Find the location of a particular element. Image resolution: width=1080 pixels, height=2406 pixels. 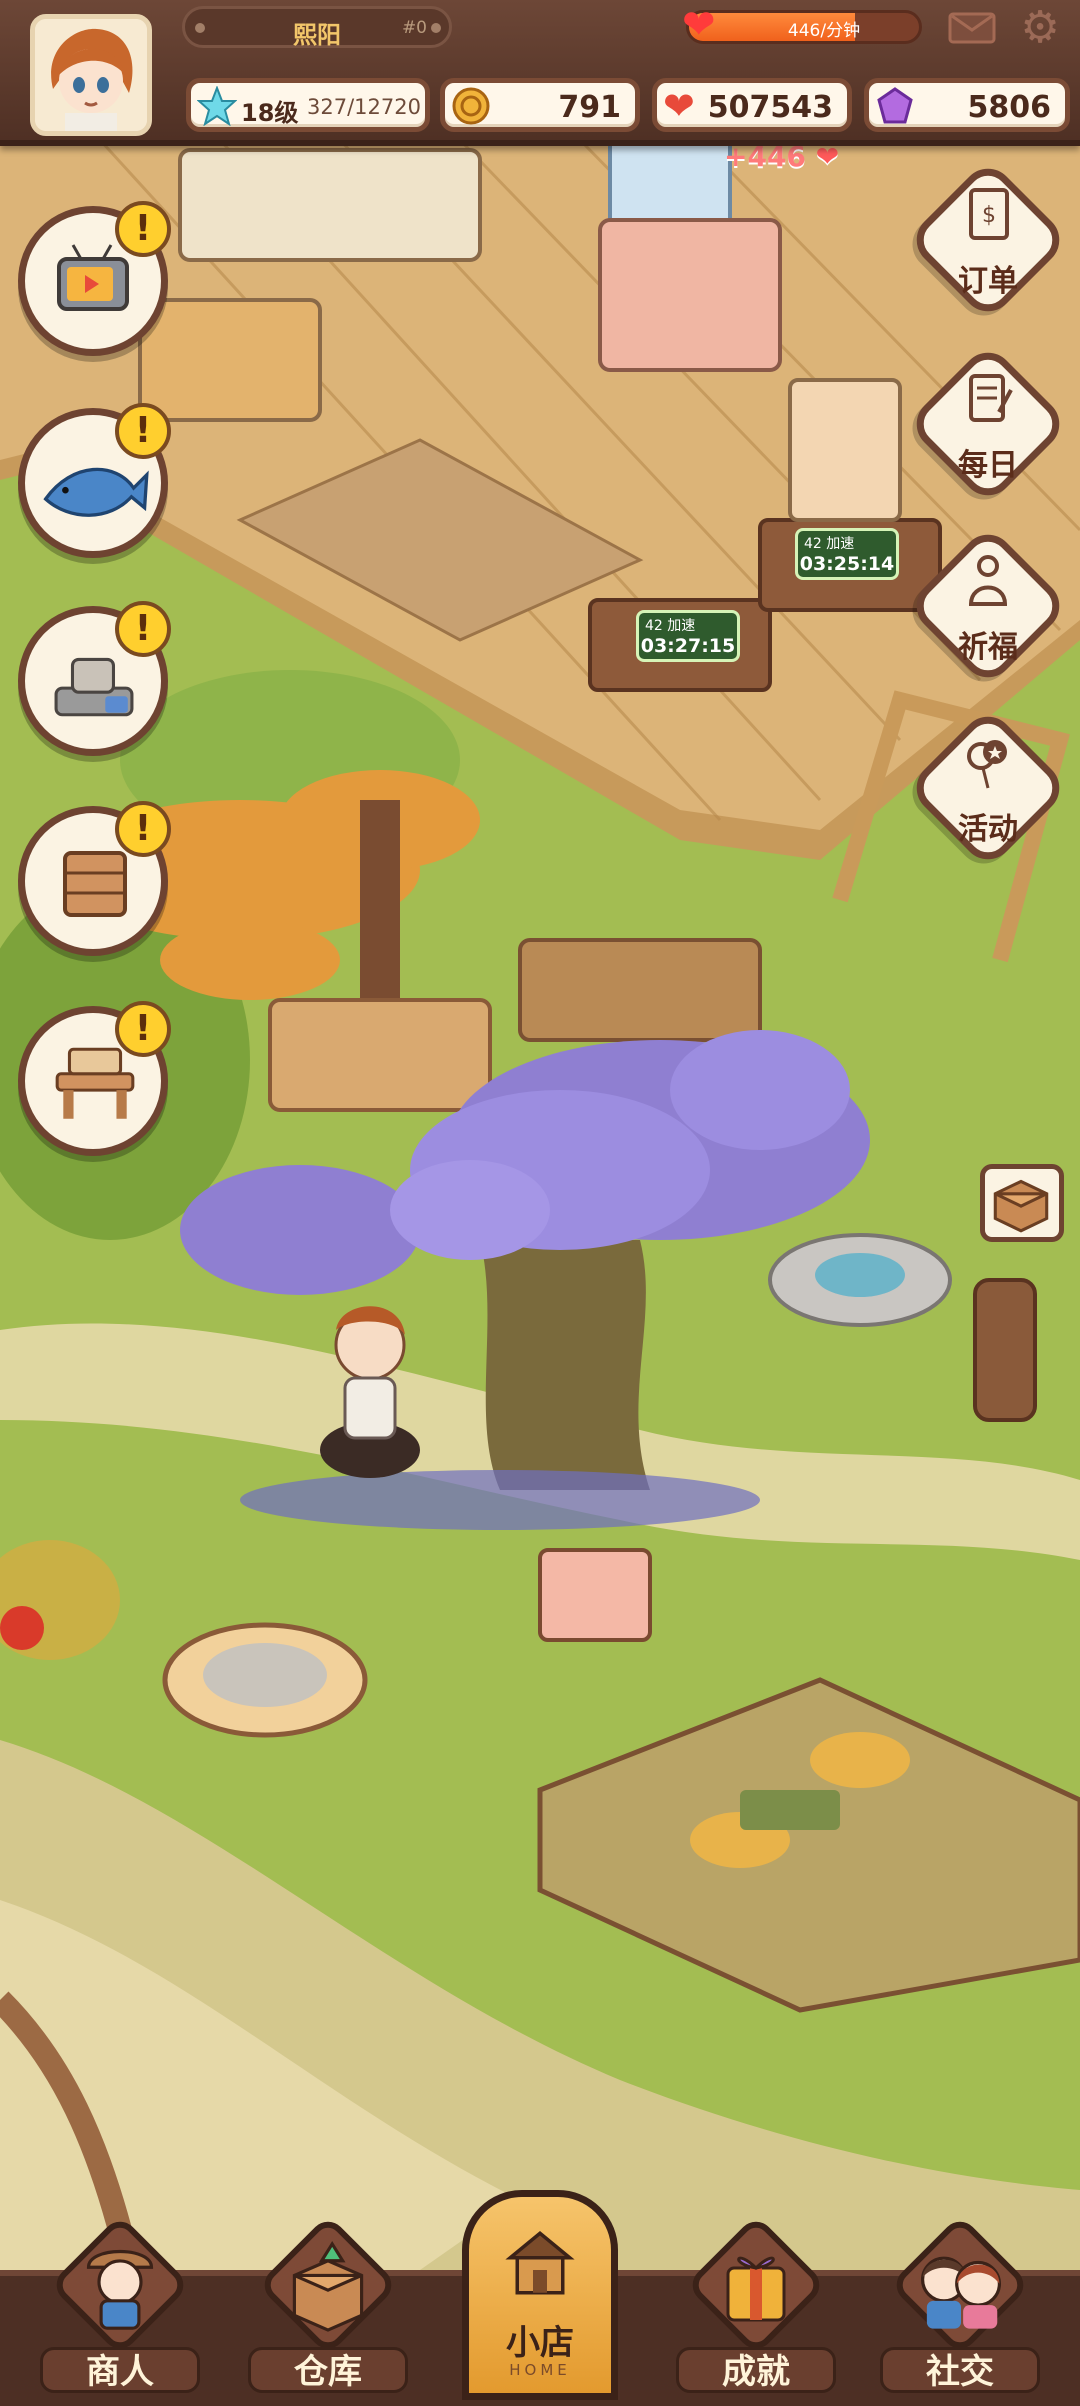

cabinet-alert-badge: ! is located at coordinates (143, 829).